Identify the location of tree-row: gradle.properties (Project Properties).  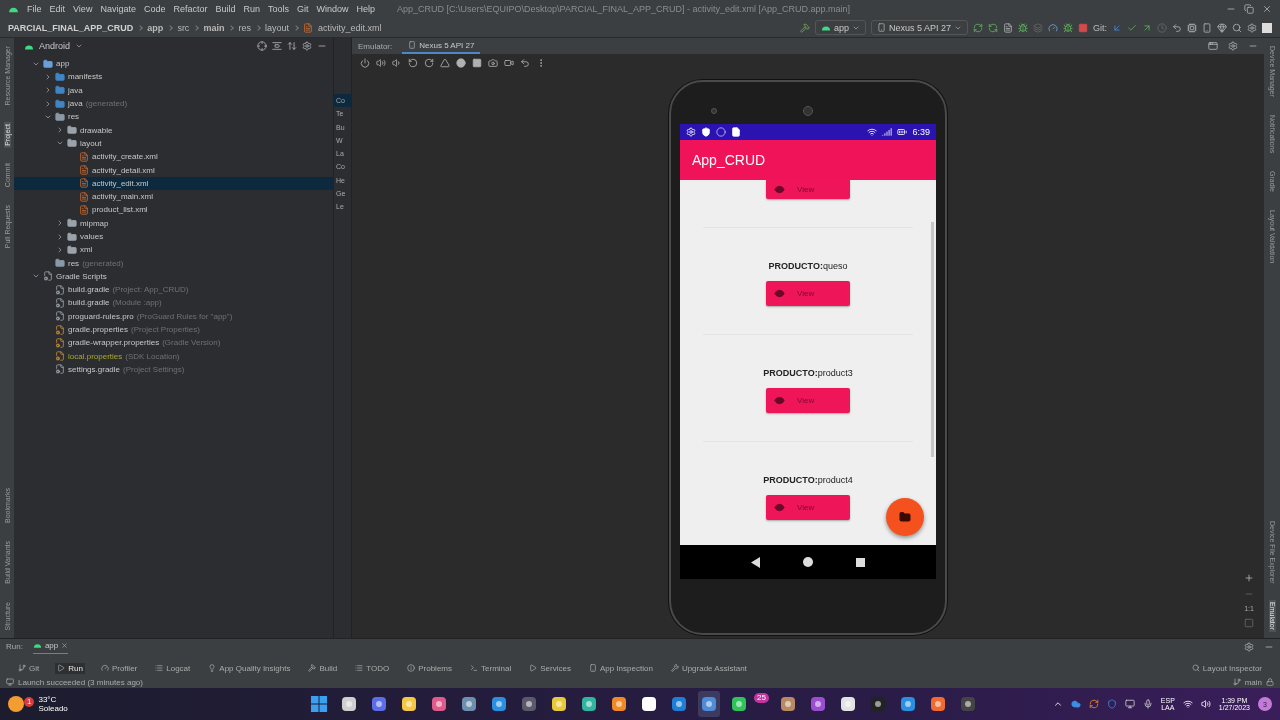
(173, 329).